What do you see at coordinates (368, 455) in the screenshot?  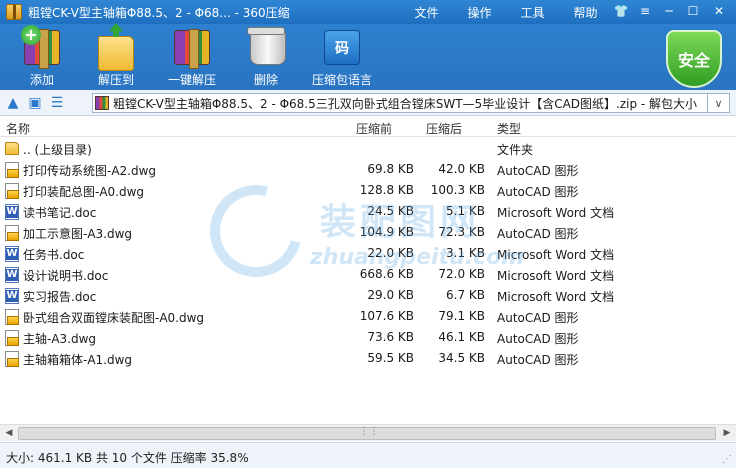 I see `status-bar: 大小: 461.1 KB 共 10 个文件 压缩率 35.8% ⋰` at bounding box center [368, 455].